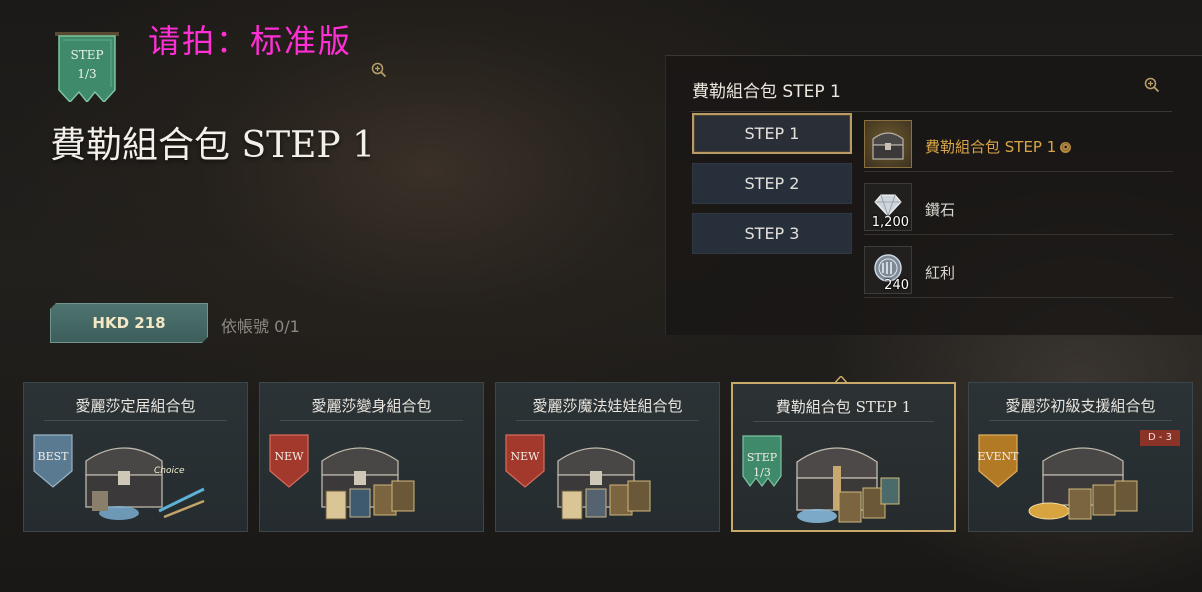  What do you see at coordinates (260, 326) in the screenshot?
I see `purchase-limit: 依帳號 0/1` at bounding box center [260, 326].